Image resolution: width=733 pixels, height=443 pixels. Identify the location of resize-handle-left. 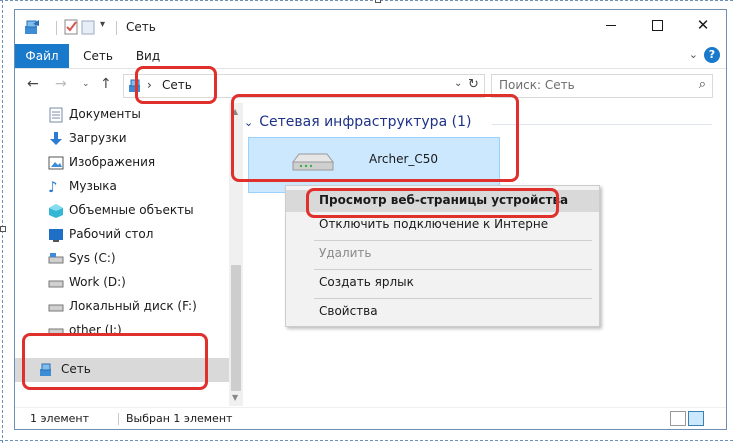
(3, 229).